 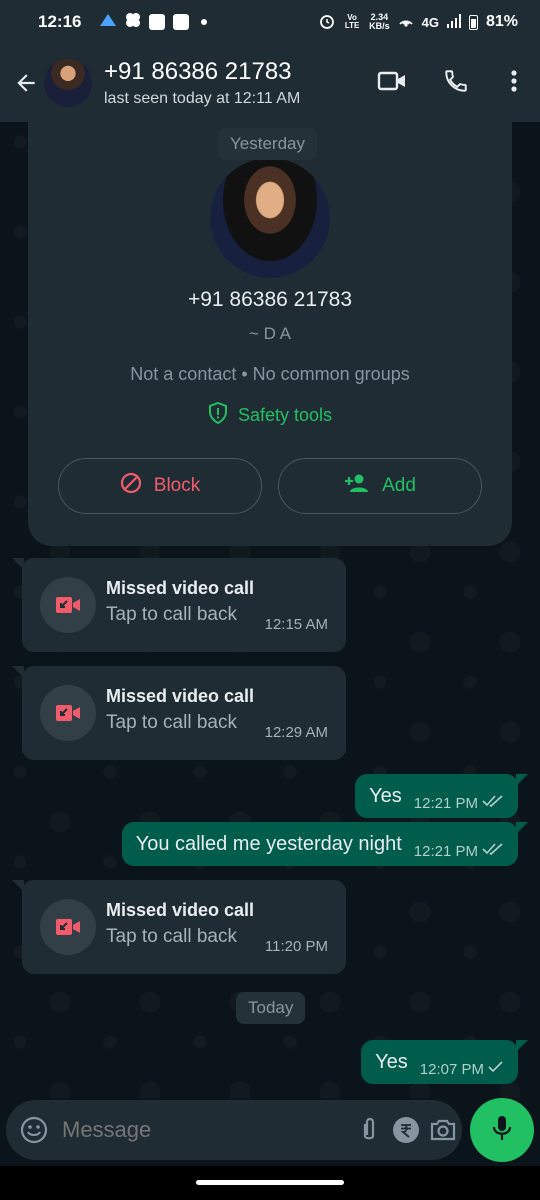 I want to click on message-time: 12:07 PM, so click(x=451, y=1069).